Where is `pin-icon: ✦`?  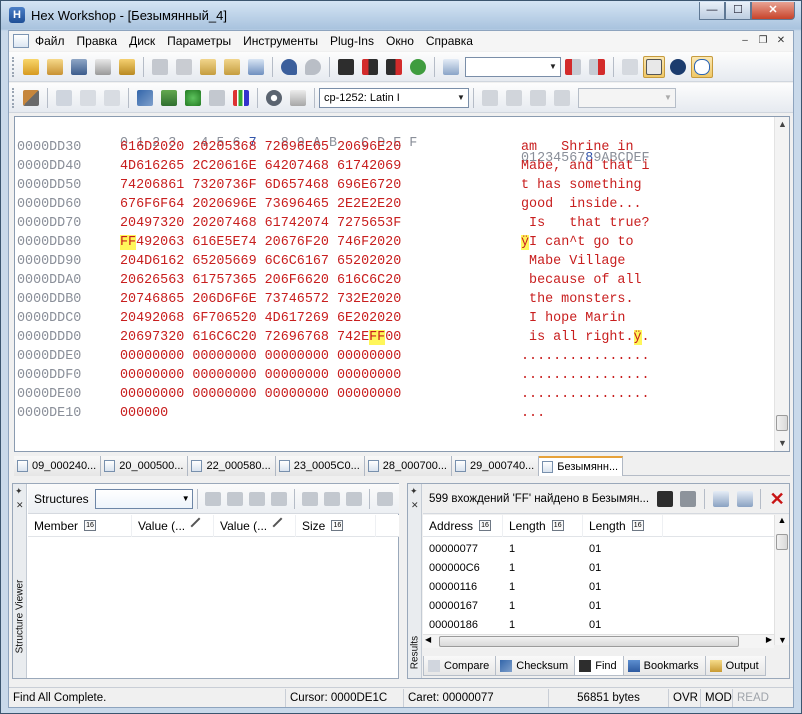 pin-icon: ✦ is located at coordinates (414, 491).